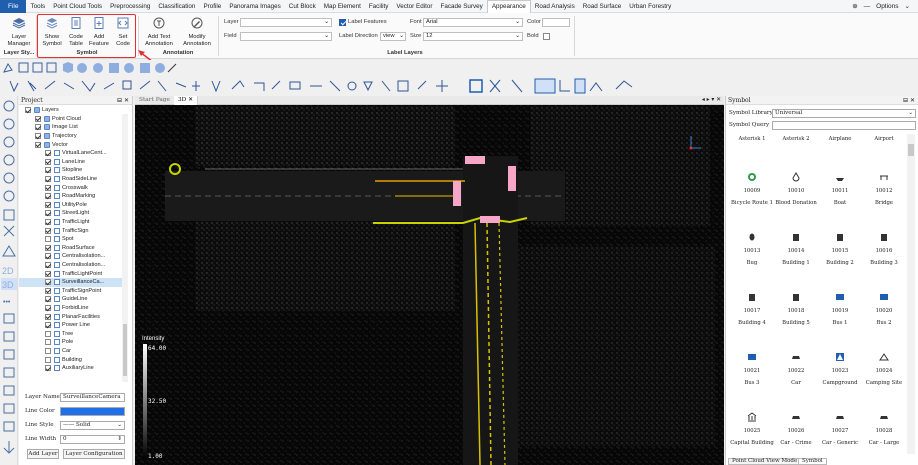 The height and width of the screenshot is (465, 918). Describe the element at coordinates (70, 230) in the screenshot. I see `tree-item: TrafficSign` at that location.